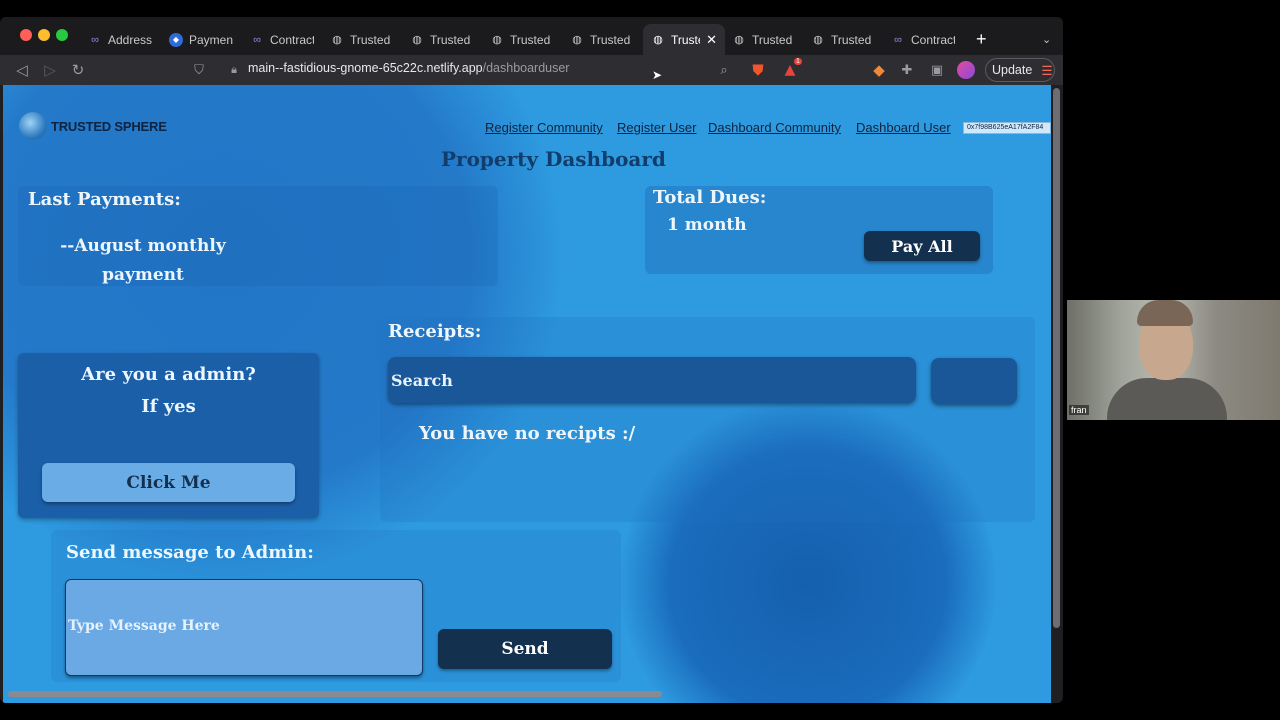  Describe the element at coordinates (657, 75) in the screenshot. I see `mouse-cursor-icon: ➤` at that location.